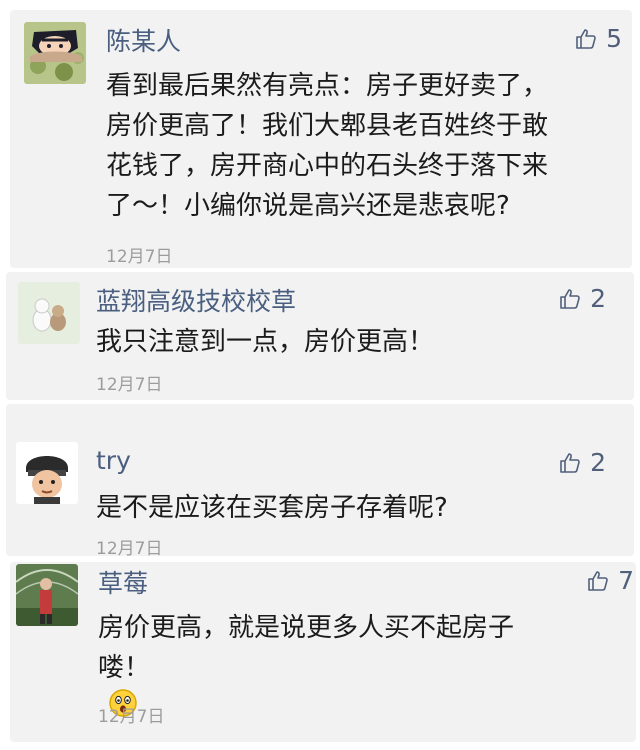 This screenshot has height=750, width=640. I want to click on like-button: 5, so click(598, 38).